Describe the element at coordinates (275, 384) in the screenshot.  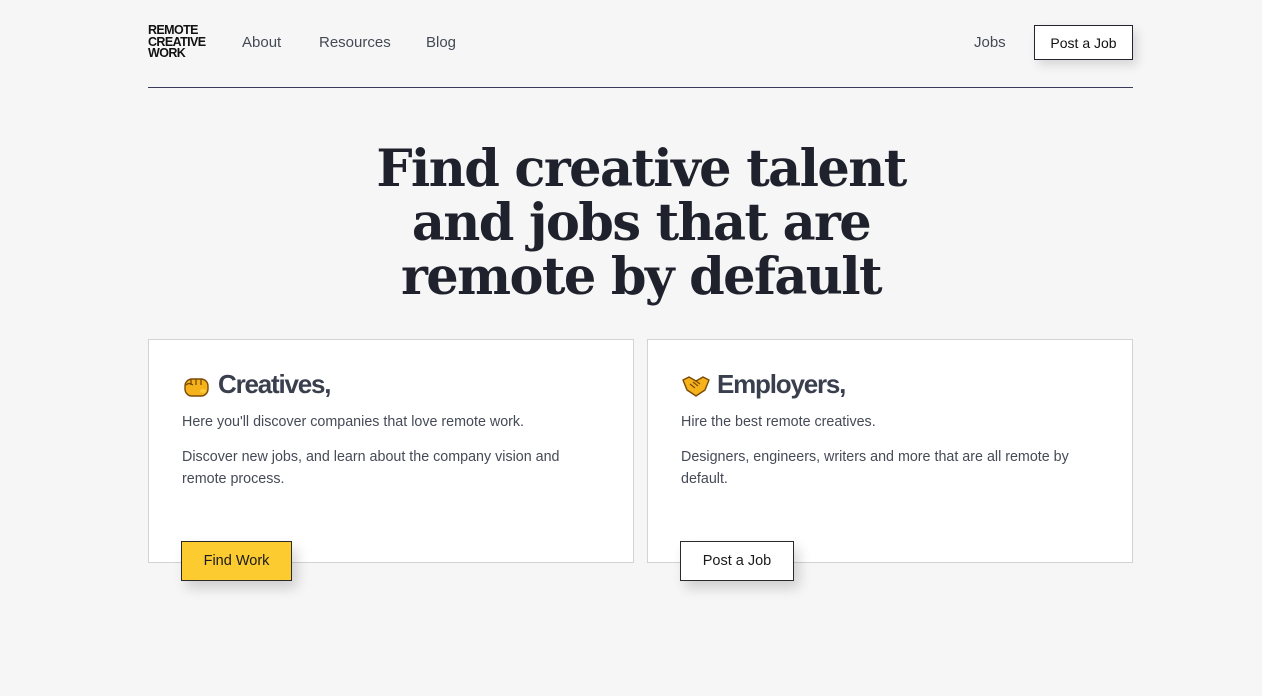
I see `creatives-title-text: Creatives,` at that location.